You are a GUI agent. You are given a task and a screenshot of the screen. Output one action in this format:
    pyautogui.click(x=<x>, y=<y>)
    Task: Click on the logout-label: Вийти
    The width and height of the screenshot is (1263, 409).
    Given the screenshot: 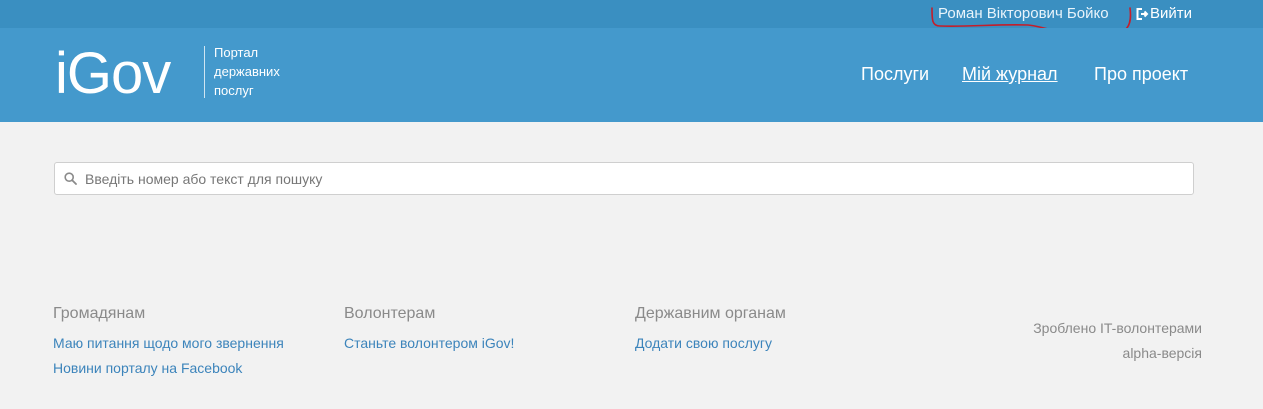 What is the action you would take?
    pyautogui.click(x=1171, y=13)
    